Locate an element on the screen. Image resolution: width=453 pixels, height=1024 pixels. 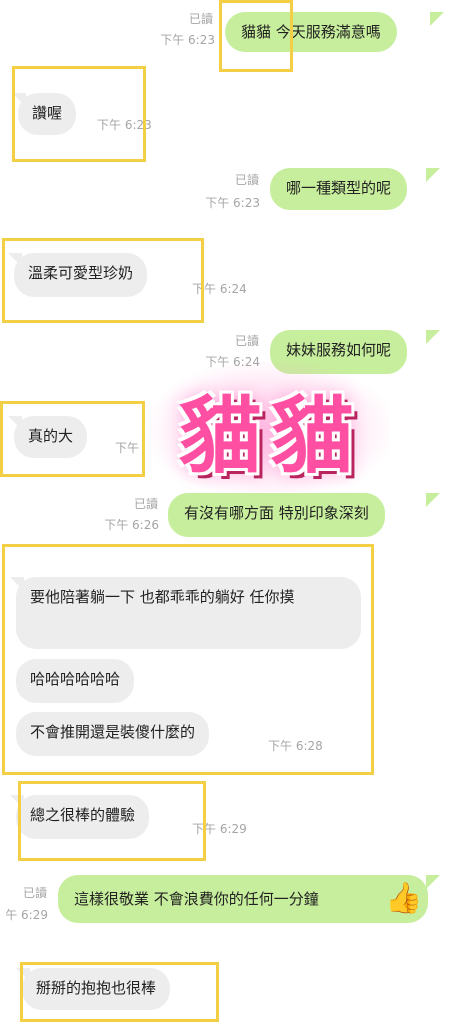
outgoing-message: 貓貓 今天服務滿意嗎 is located at coordinates (311, 32).